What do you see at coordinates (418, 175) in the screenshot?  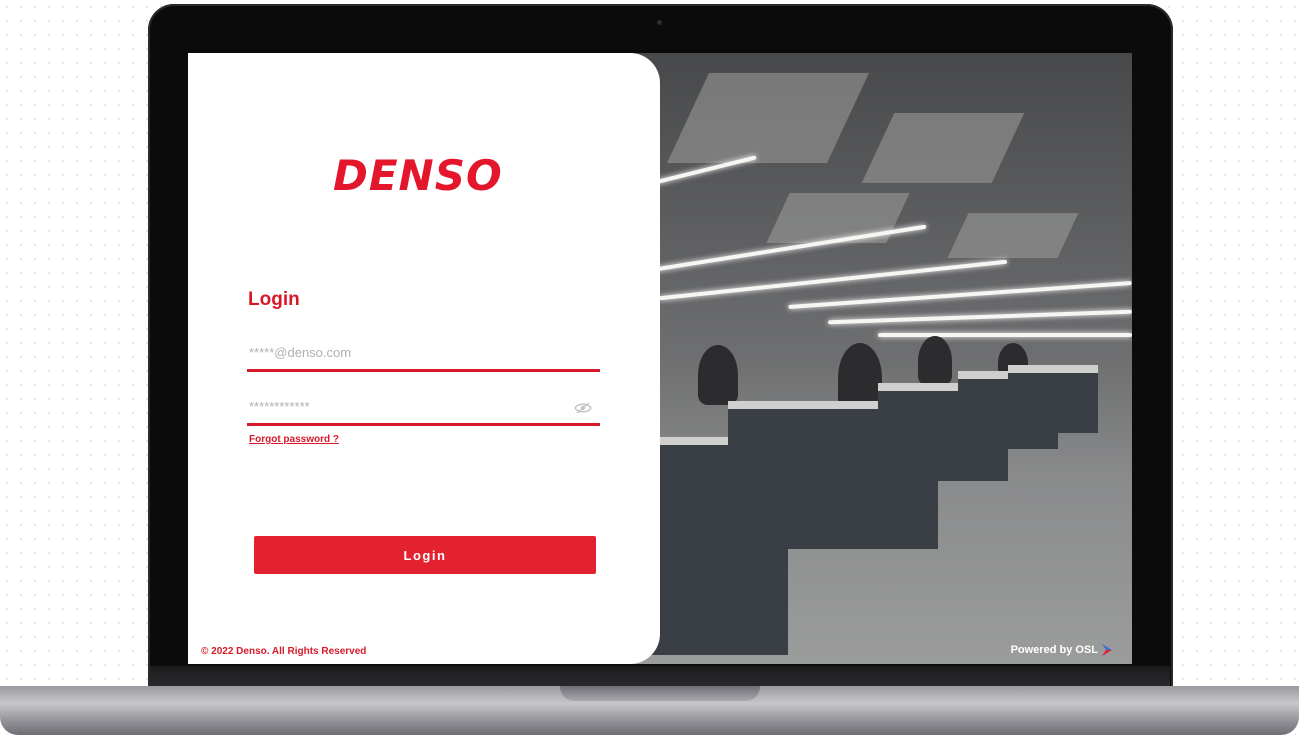 I see `brand-logo: DENSO` at bounding box center [418, 175].